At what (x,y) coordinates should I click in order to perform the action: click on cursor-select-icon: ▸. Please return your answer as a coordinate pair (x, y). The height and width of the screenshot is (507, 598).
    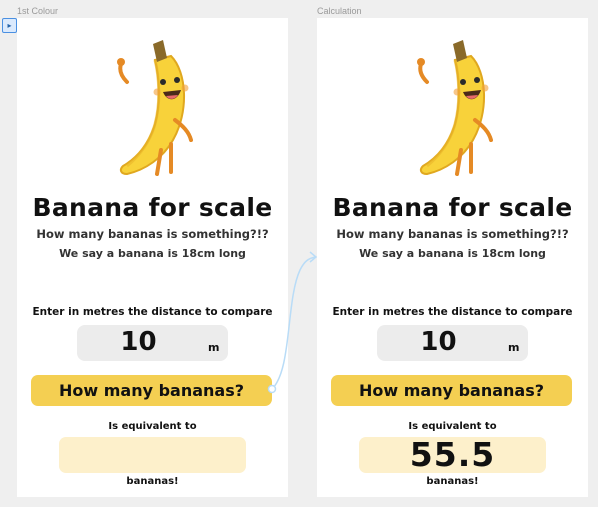
    Looking at the image, I should click on (9, 25).